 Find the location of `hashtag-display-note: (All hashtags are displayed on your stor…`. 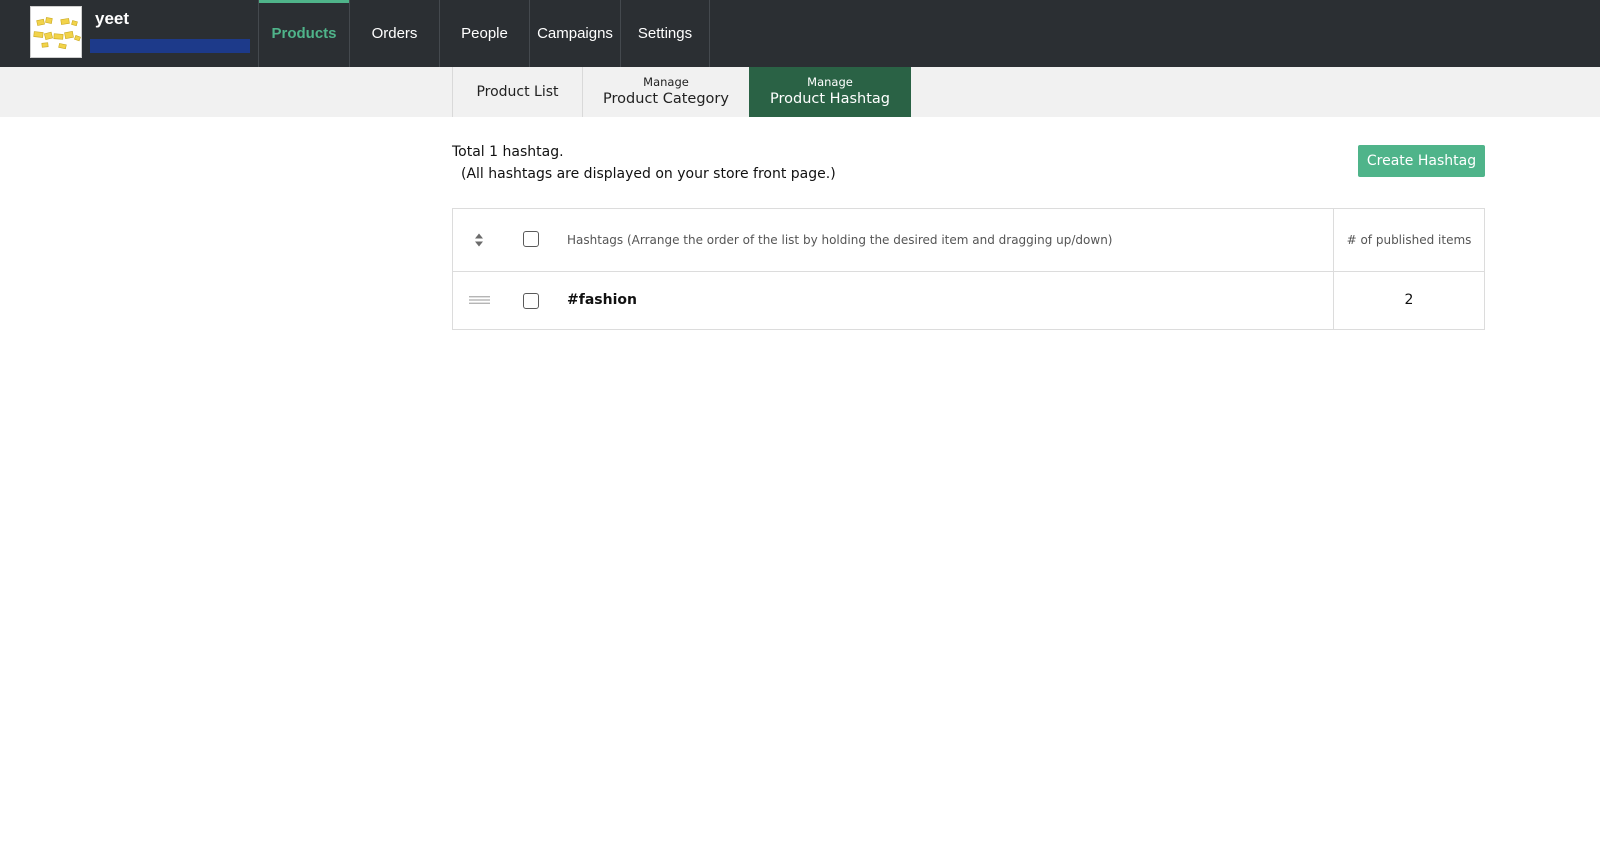

hashtag-display-note: (All hashtags are displayed on your stor… is located at coordinates (648, 174).